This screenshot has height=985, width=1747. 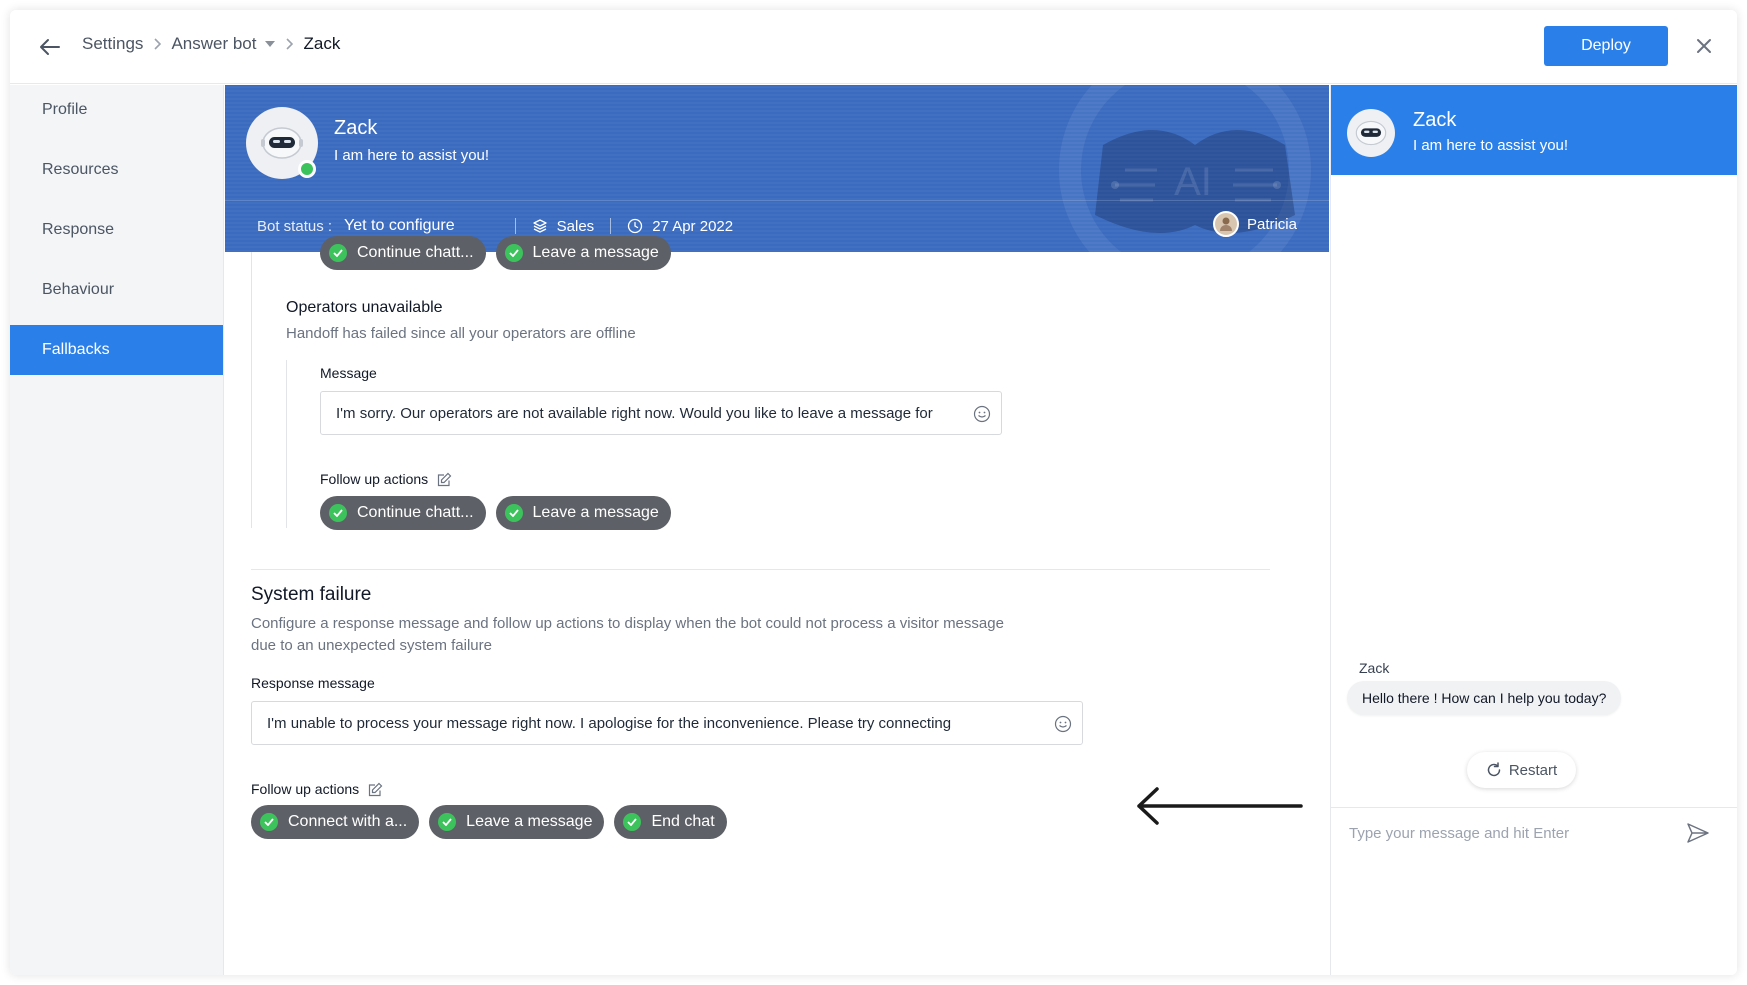 I want to click on previous-follow-up-chips: Continue chatt... Leave a message, so click(x=500, y=253).